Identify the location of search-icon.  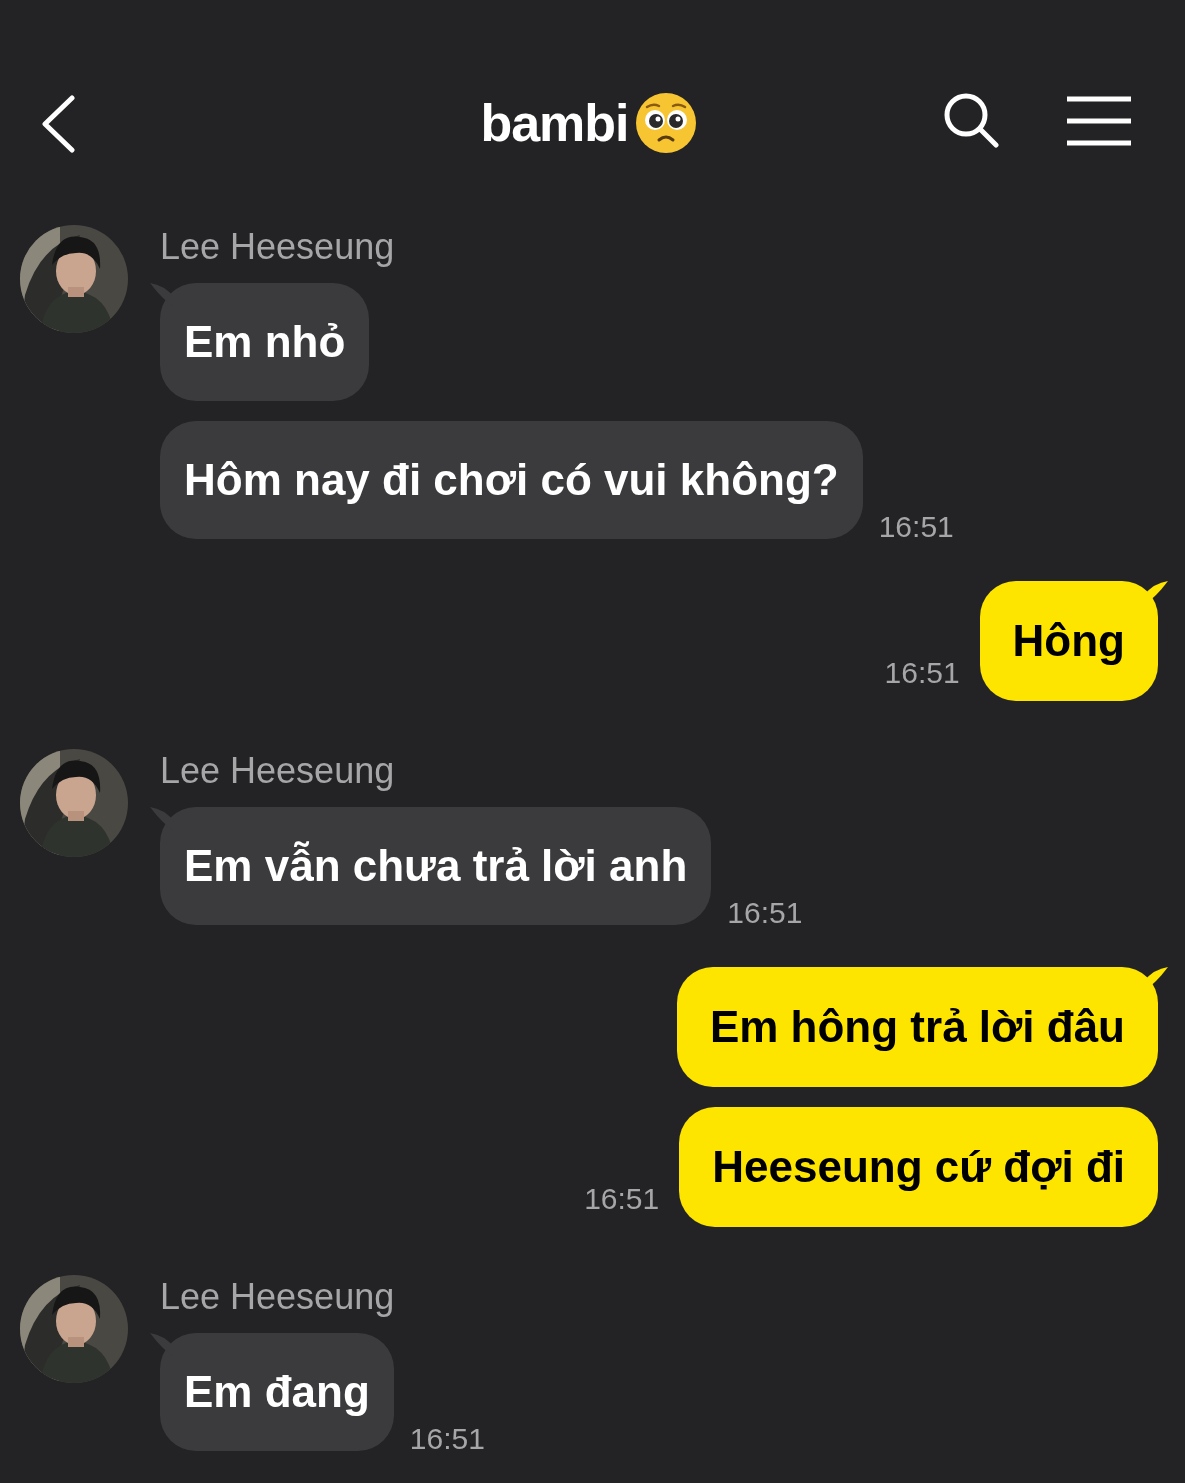
(971, 120).